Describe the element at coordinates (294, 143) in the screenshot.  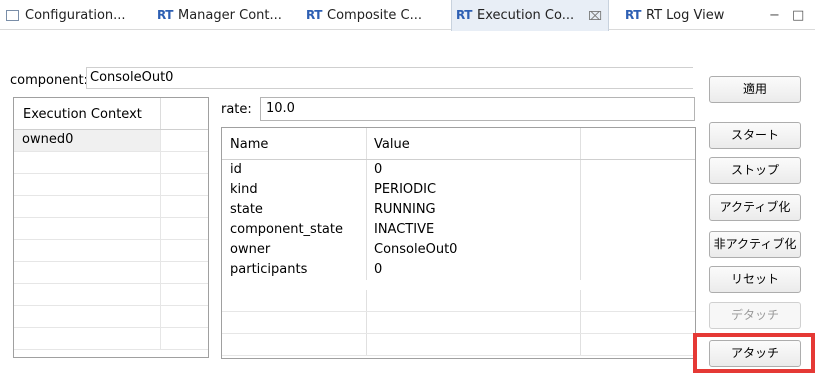
I see `name-column-header: Name` at that location.